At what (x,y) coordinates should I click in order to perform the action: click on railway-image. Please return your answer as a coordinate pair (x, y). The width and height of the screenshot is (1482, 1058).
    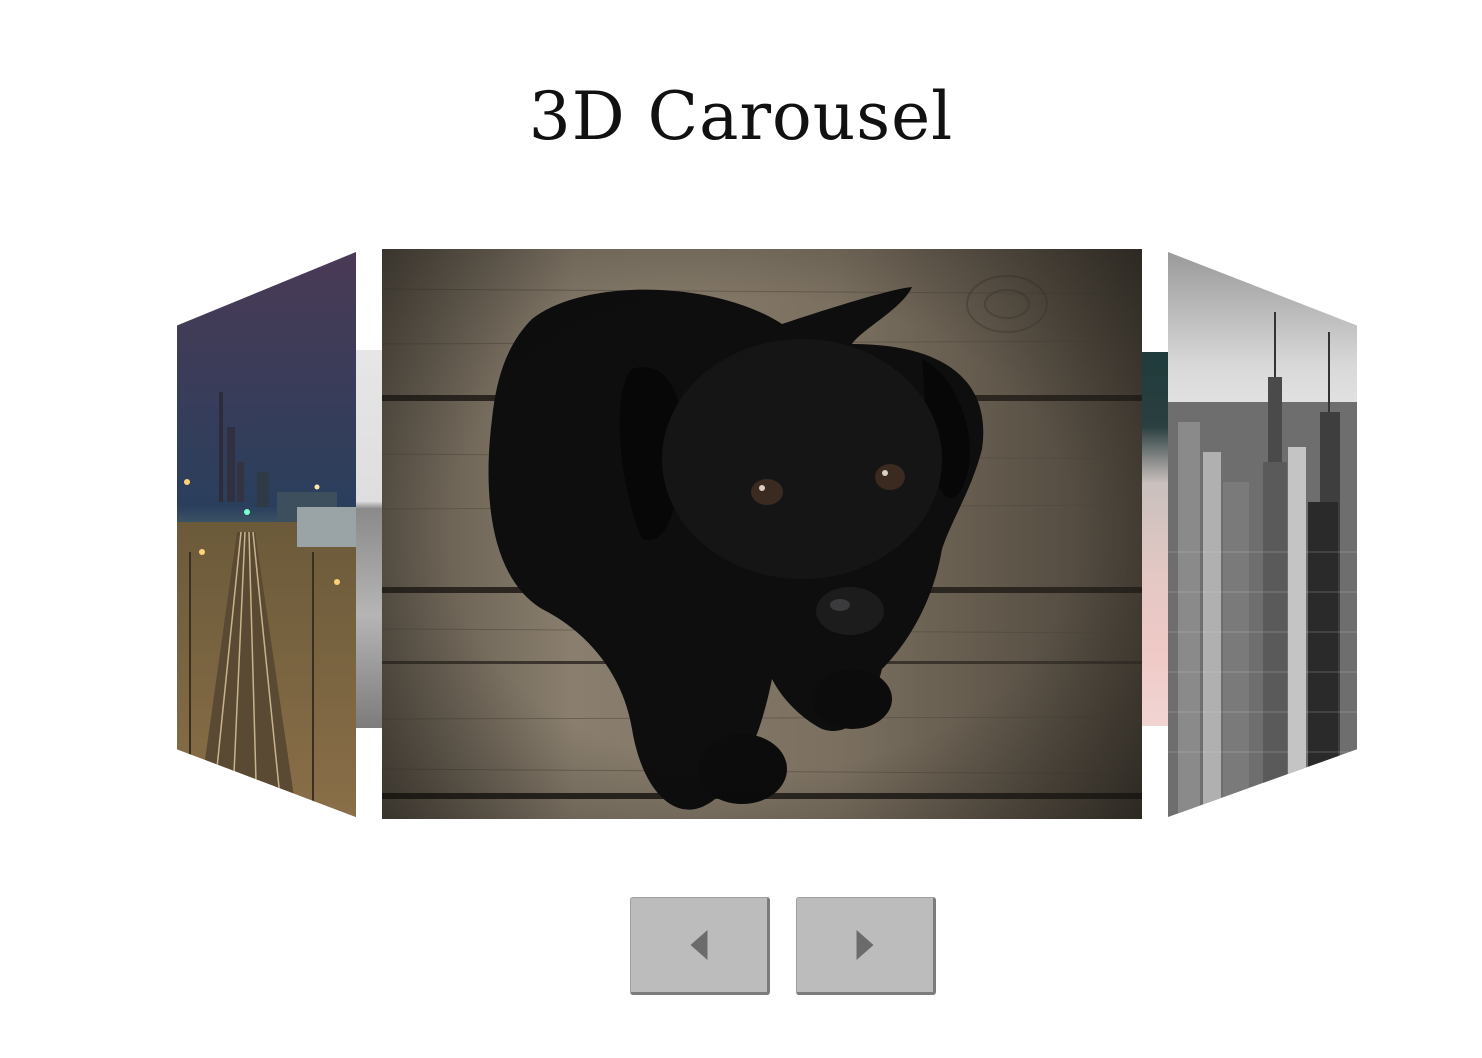
    Looking at the image, I should click on (266, 534).